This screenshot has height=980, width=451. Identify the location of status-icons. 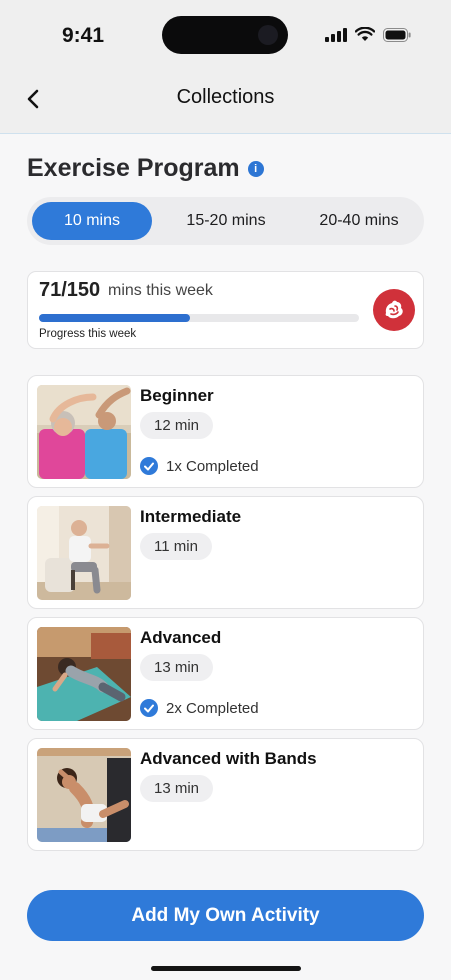
(368, 34).